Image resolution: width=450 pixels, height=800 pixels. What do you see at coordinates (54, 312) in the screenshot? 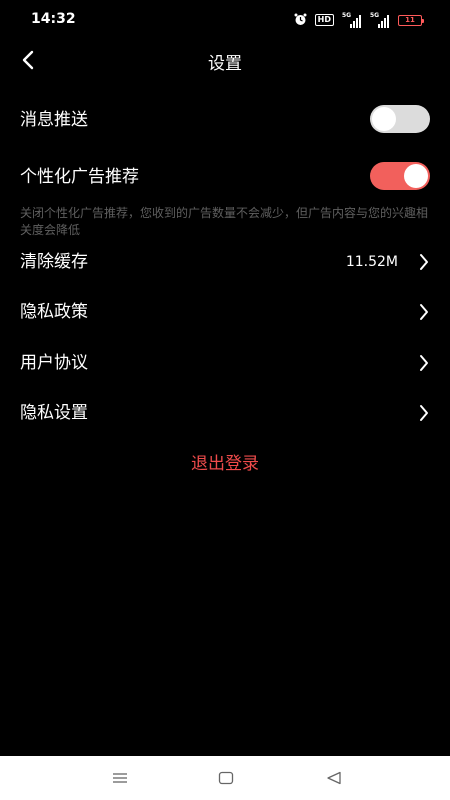
I see `setting-label: 隐私政策` at bounding box center [54, 312].